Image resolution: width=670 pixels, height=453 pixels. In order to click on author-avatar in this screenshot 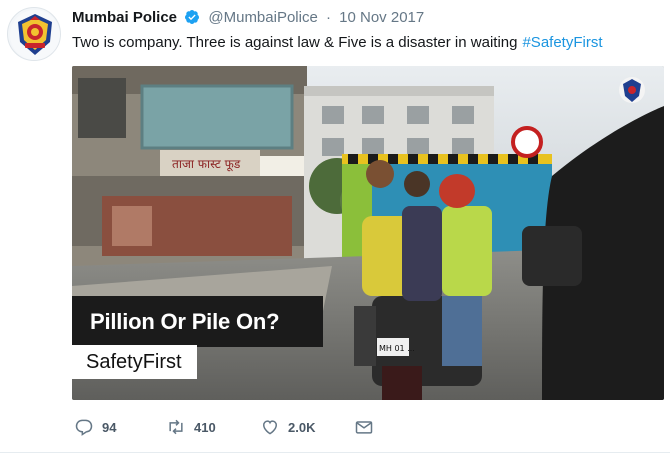, I will do `click(34, 34)`.